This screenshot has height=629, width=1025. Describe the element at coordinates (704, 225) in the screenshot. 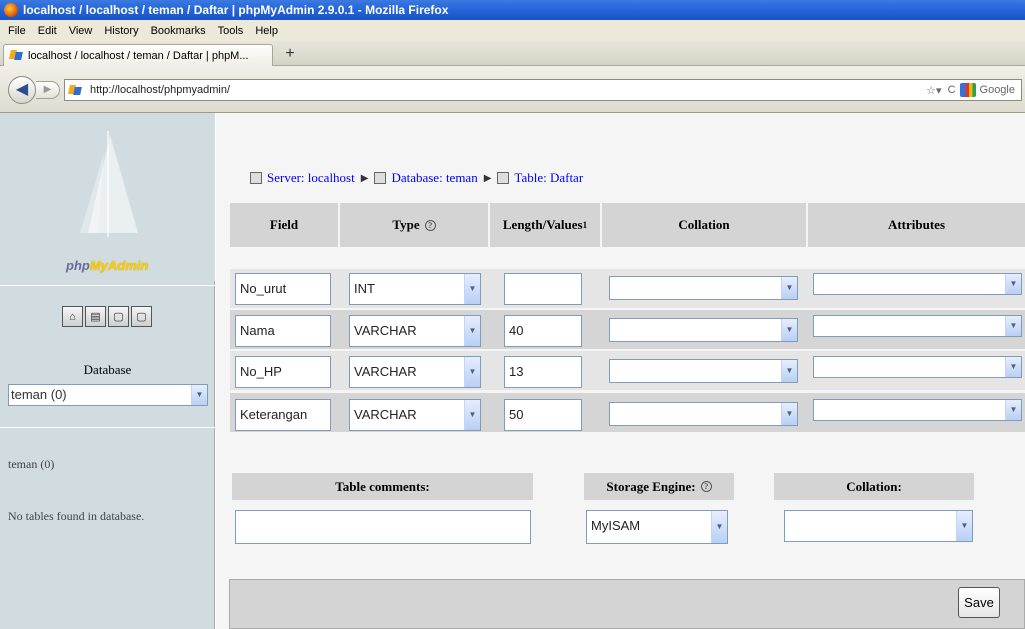

I see `header-collation: Collation` at that location.